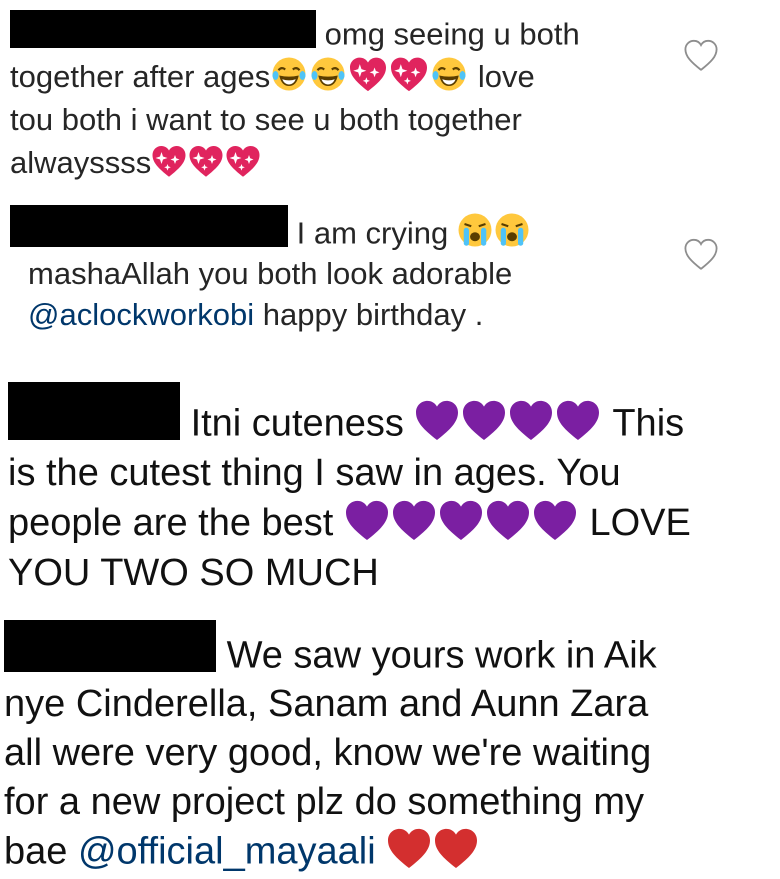  What do you see at coordinates (372, 233) in the screenshot?
I see `comment-text: I am crying` at bounding box center [372, 233].